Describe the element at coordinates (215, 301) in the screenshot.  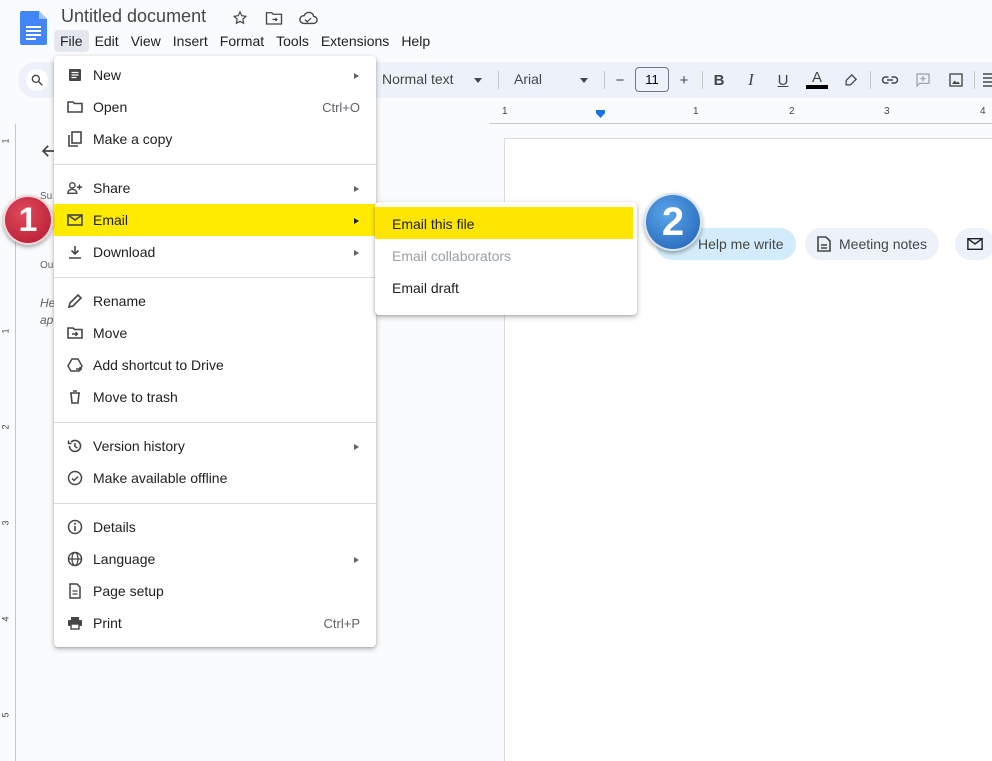
I see `menu-item-rename: Rename` at that location.